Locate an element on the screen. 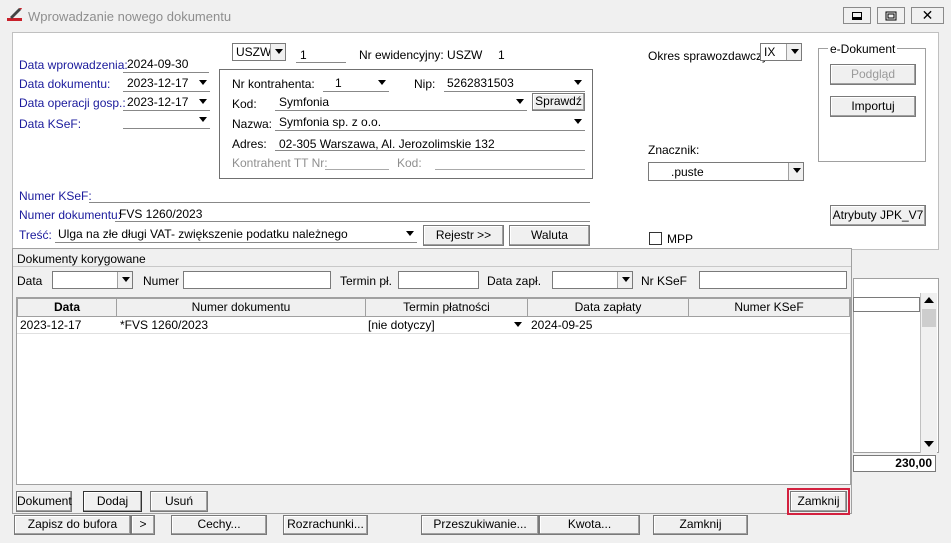  filter-data-label: Data is located at coordinates (30, 281).